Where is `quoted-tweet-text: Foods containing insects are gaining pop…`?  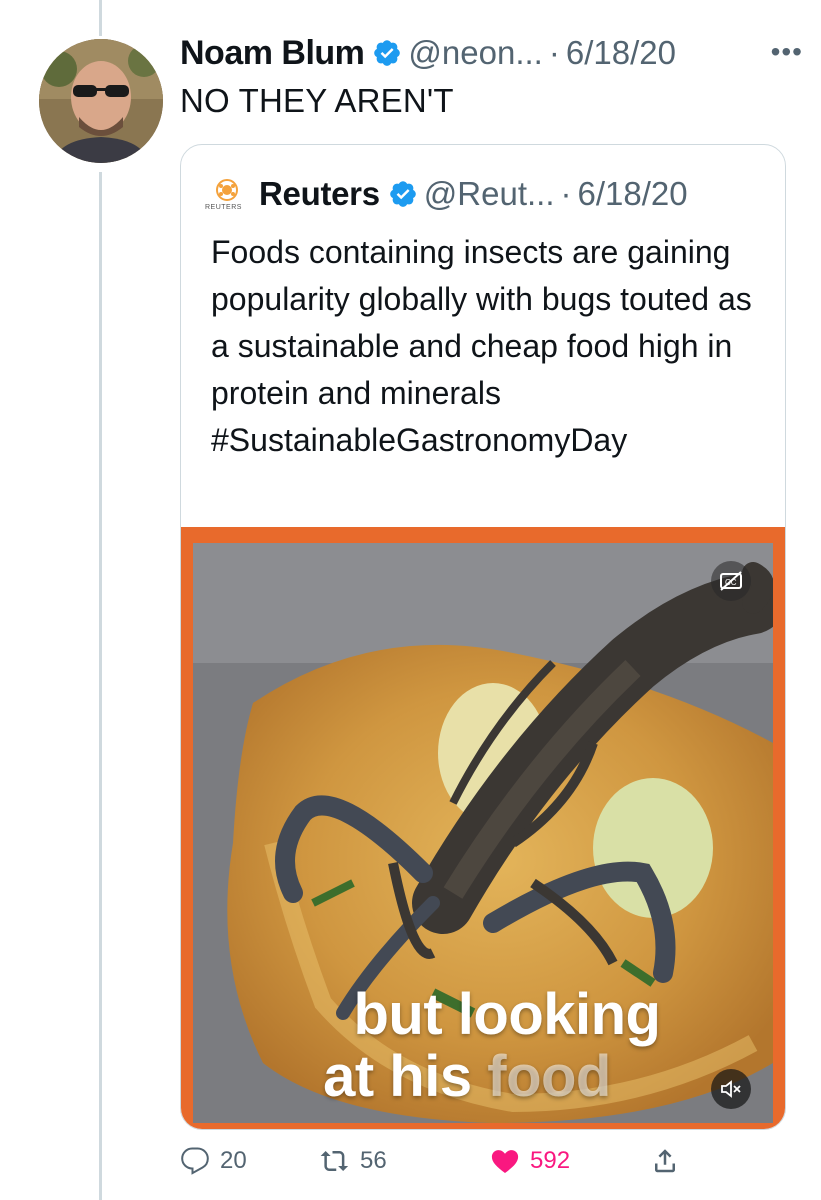
quoted-tweet-text: Foods containing insects are gaining pop… is located at coordinates (481, 346).